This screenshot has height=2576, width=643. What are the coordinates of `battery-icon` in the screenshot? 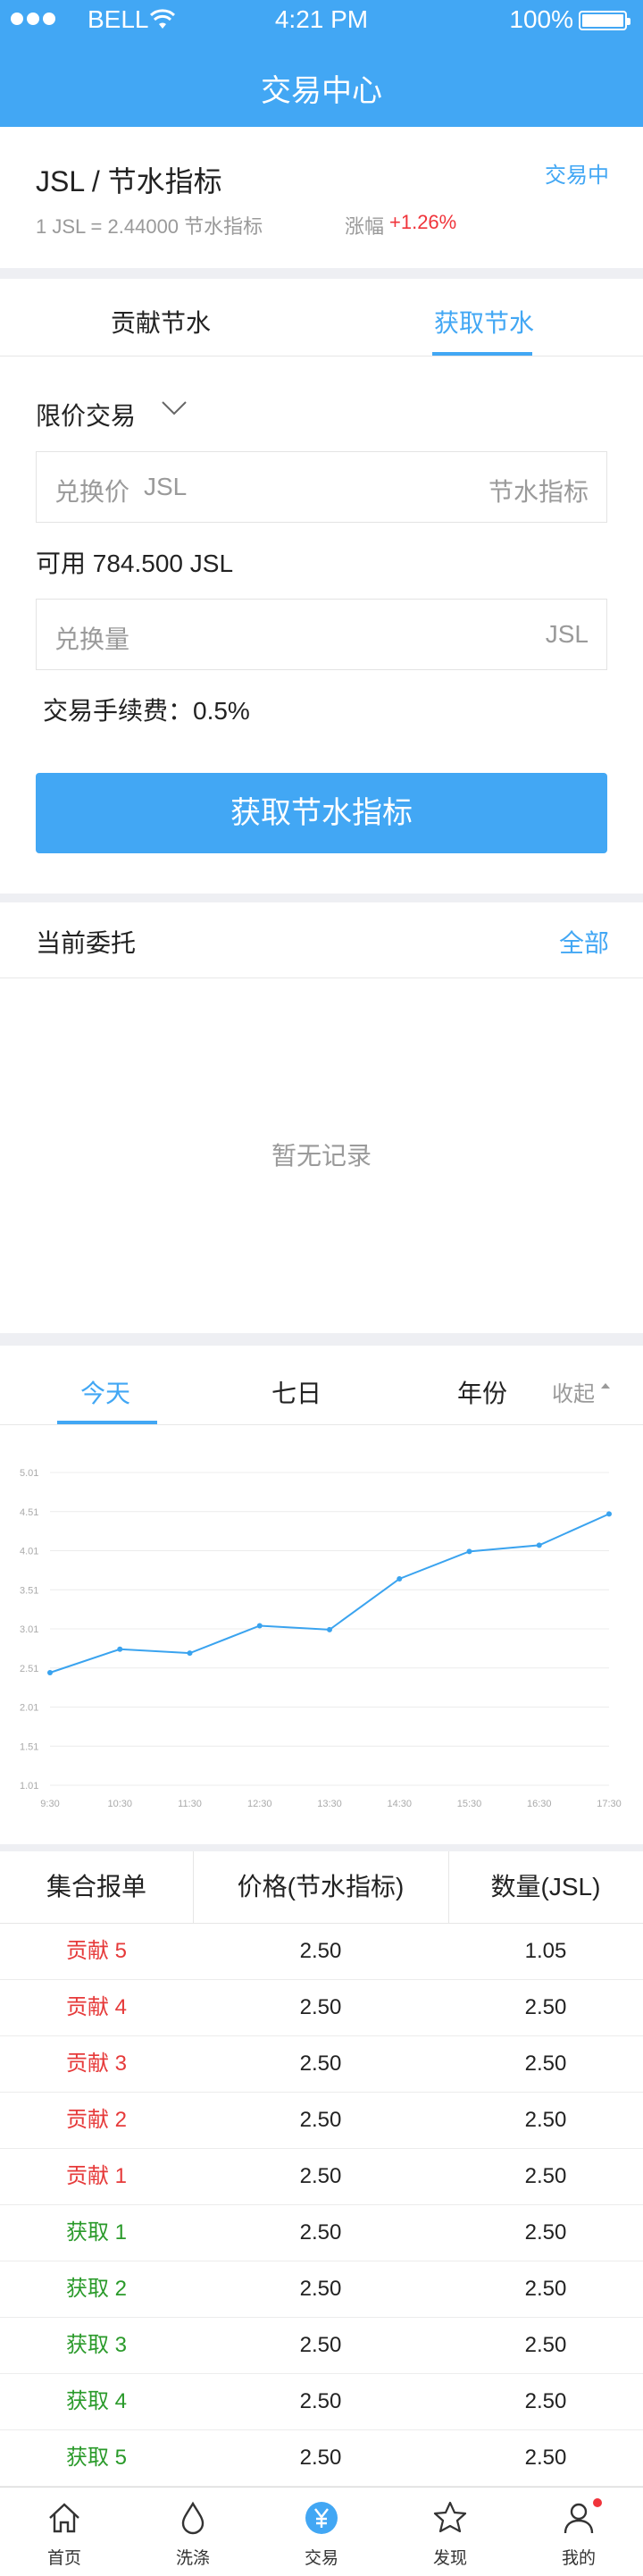 It's located at (604, 20).